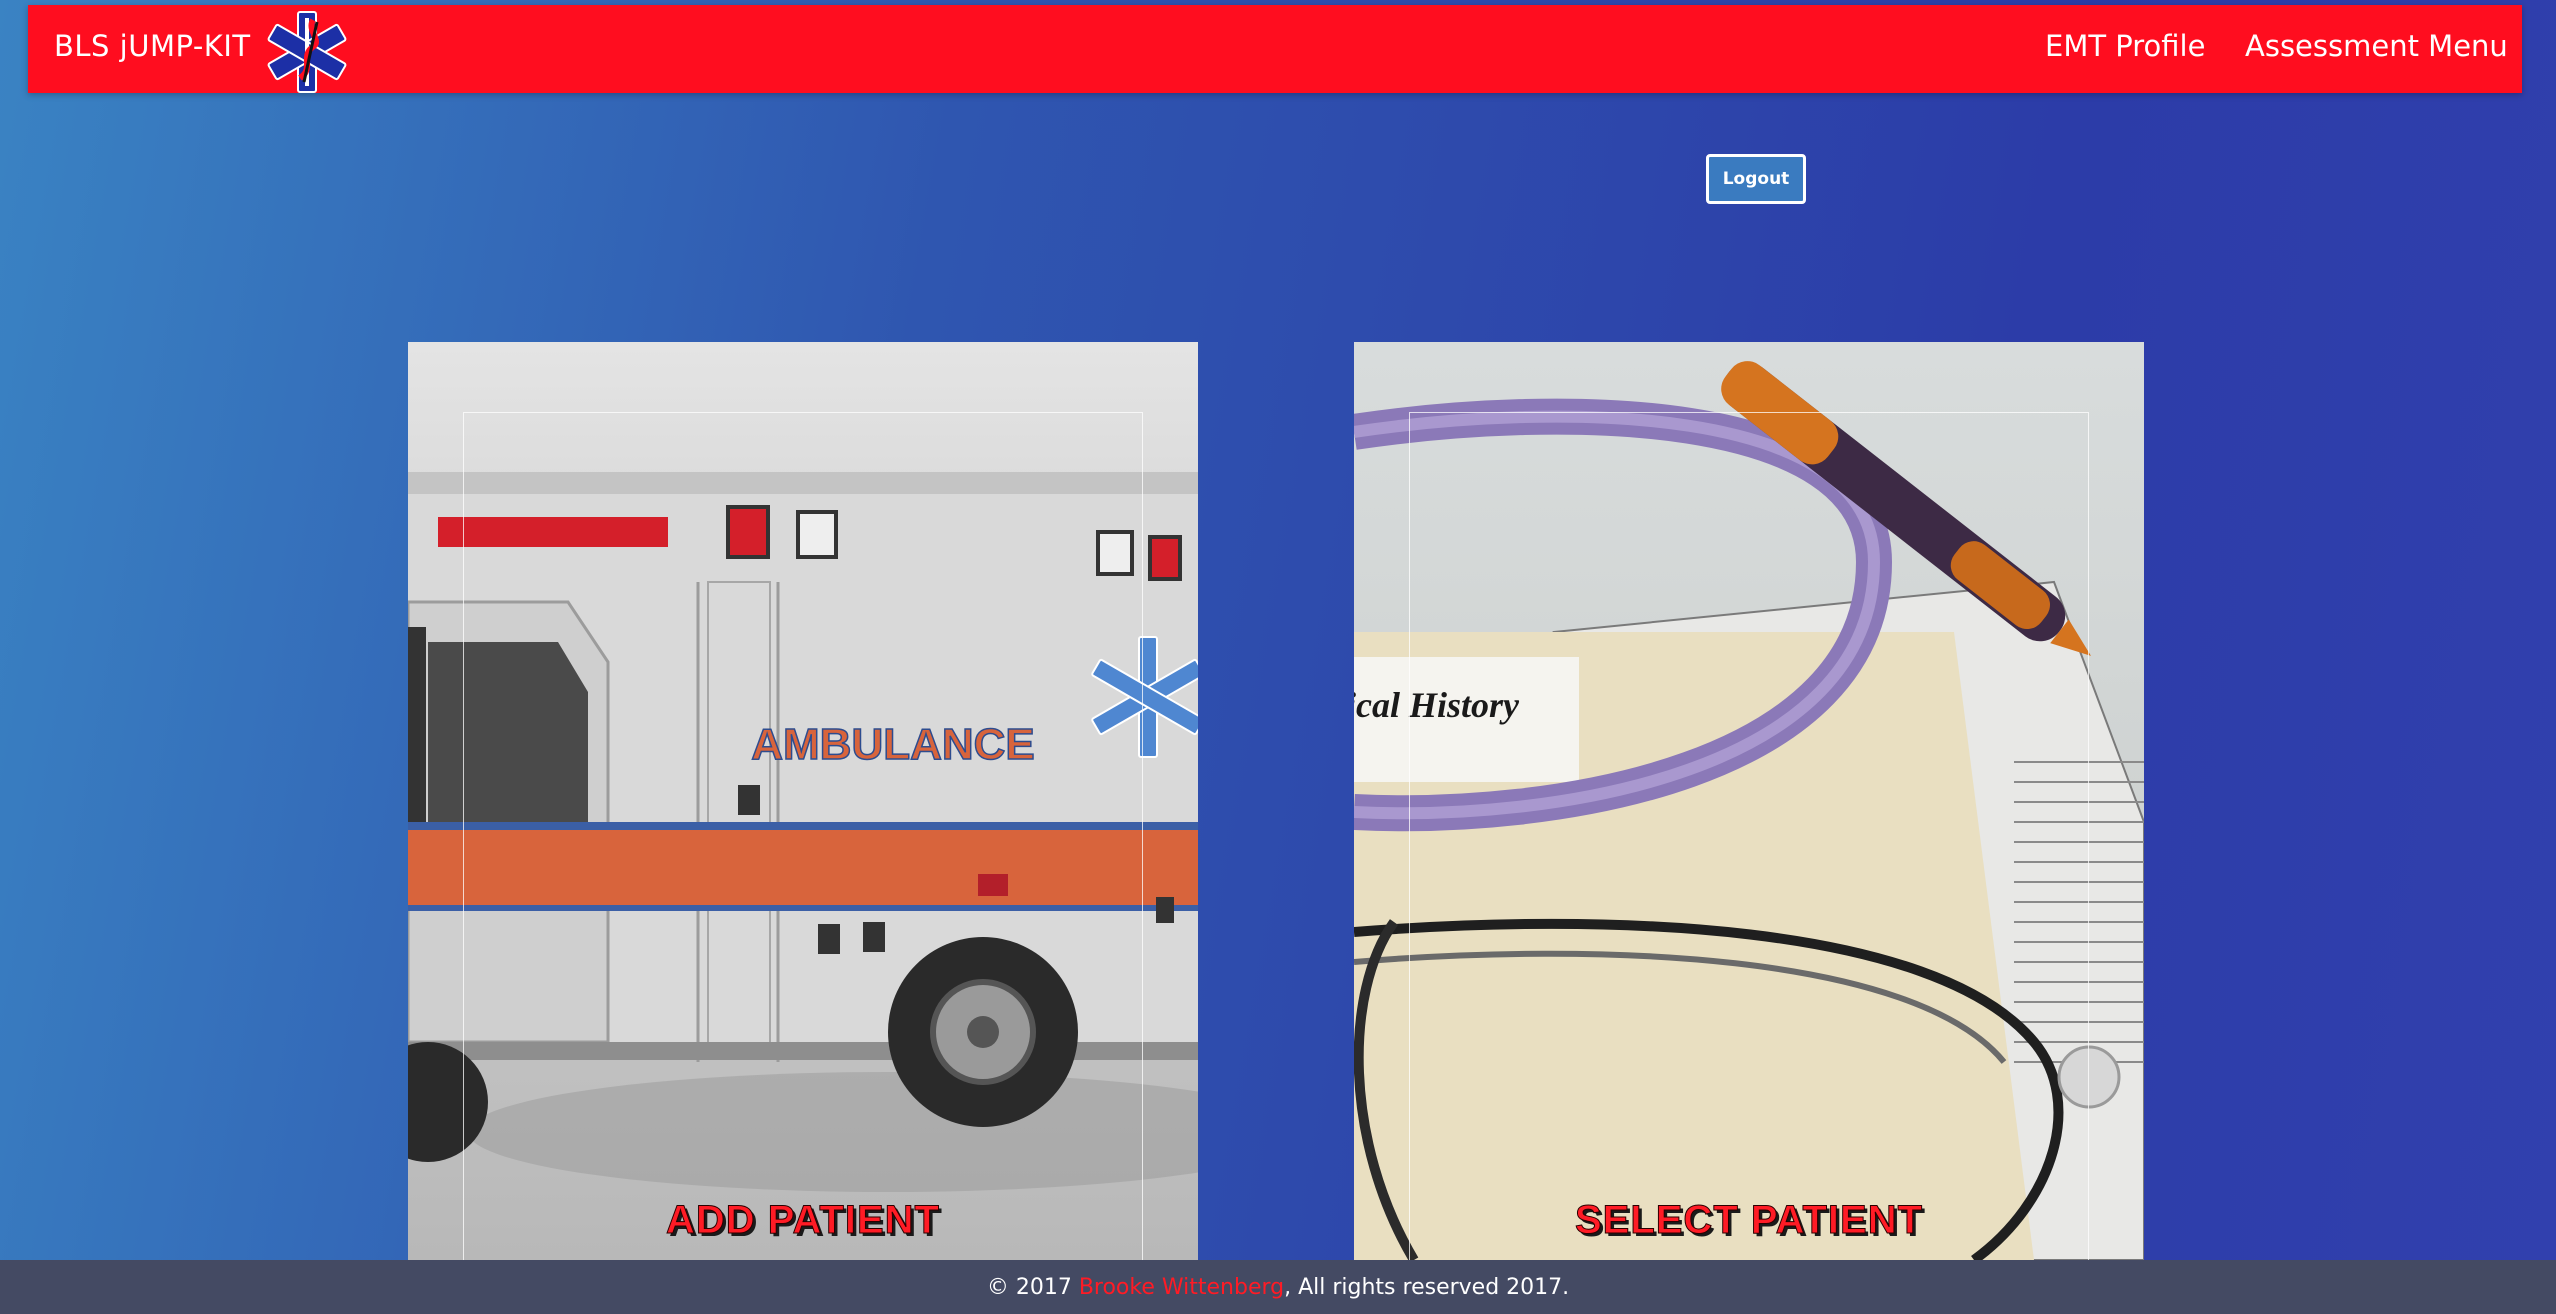 The height and width of the screenshot is (1314, 2556). What do you see at coordinates (1181, 1287) in the screenshot?
I see `footer-author-link: Brooke Wittenberg` at bounding box center [1181, 1287].